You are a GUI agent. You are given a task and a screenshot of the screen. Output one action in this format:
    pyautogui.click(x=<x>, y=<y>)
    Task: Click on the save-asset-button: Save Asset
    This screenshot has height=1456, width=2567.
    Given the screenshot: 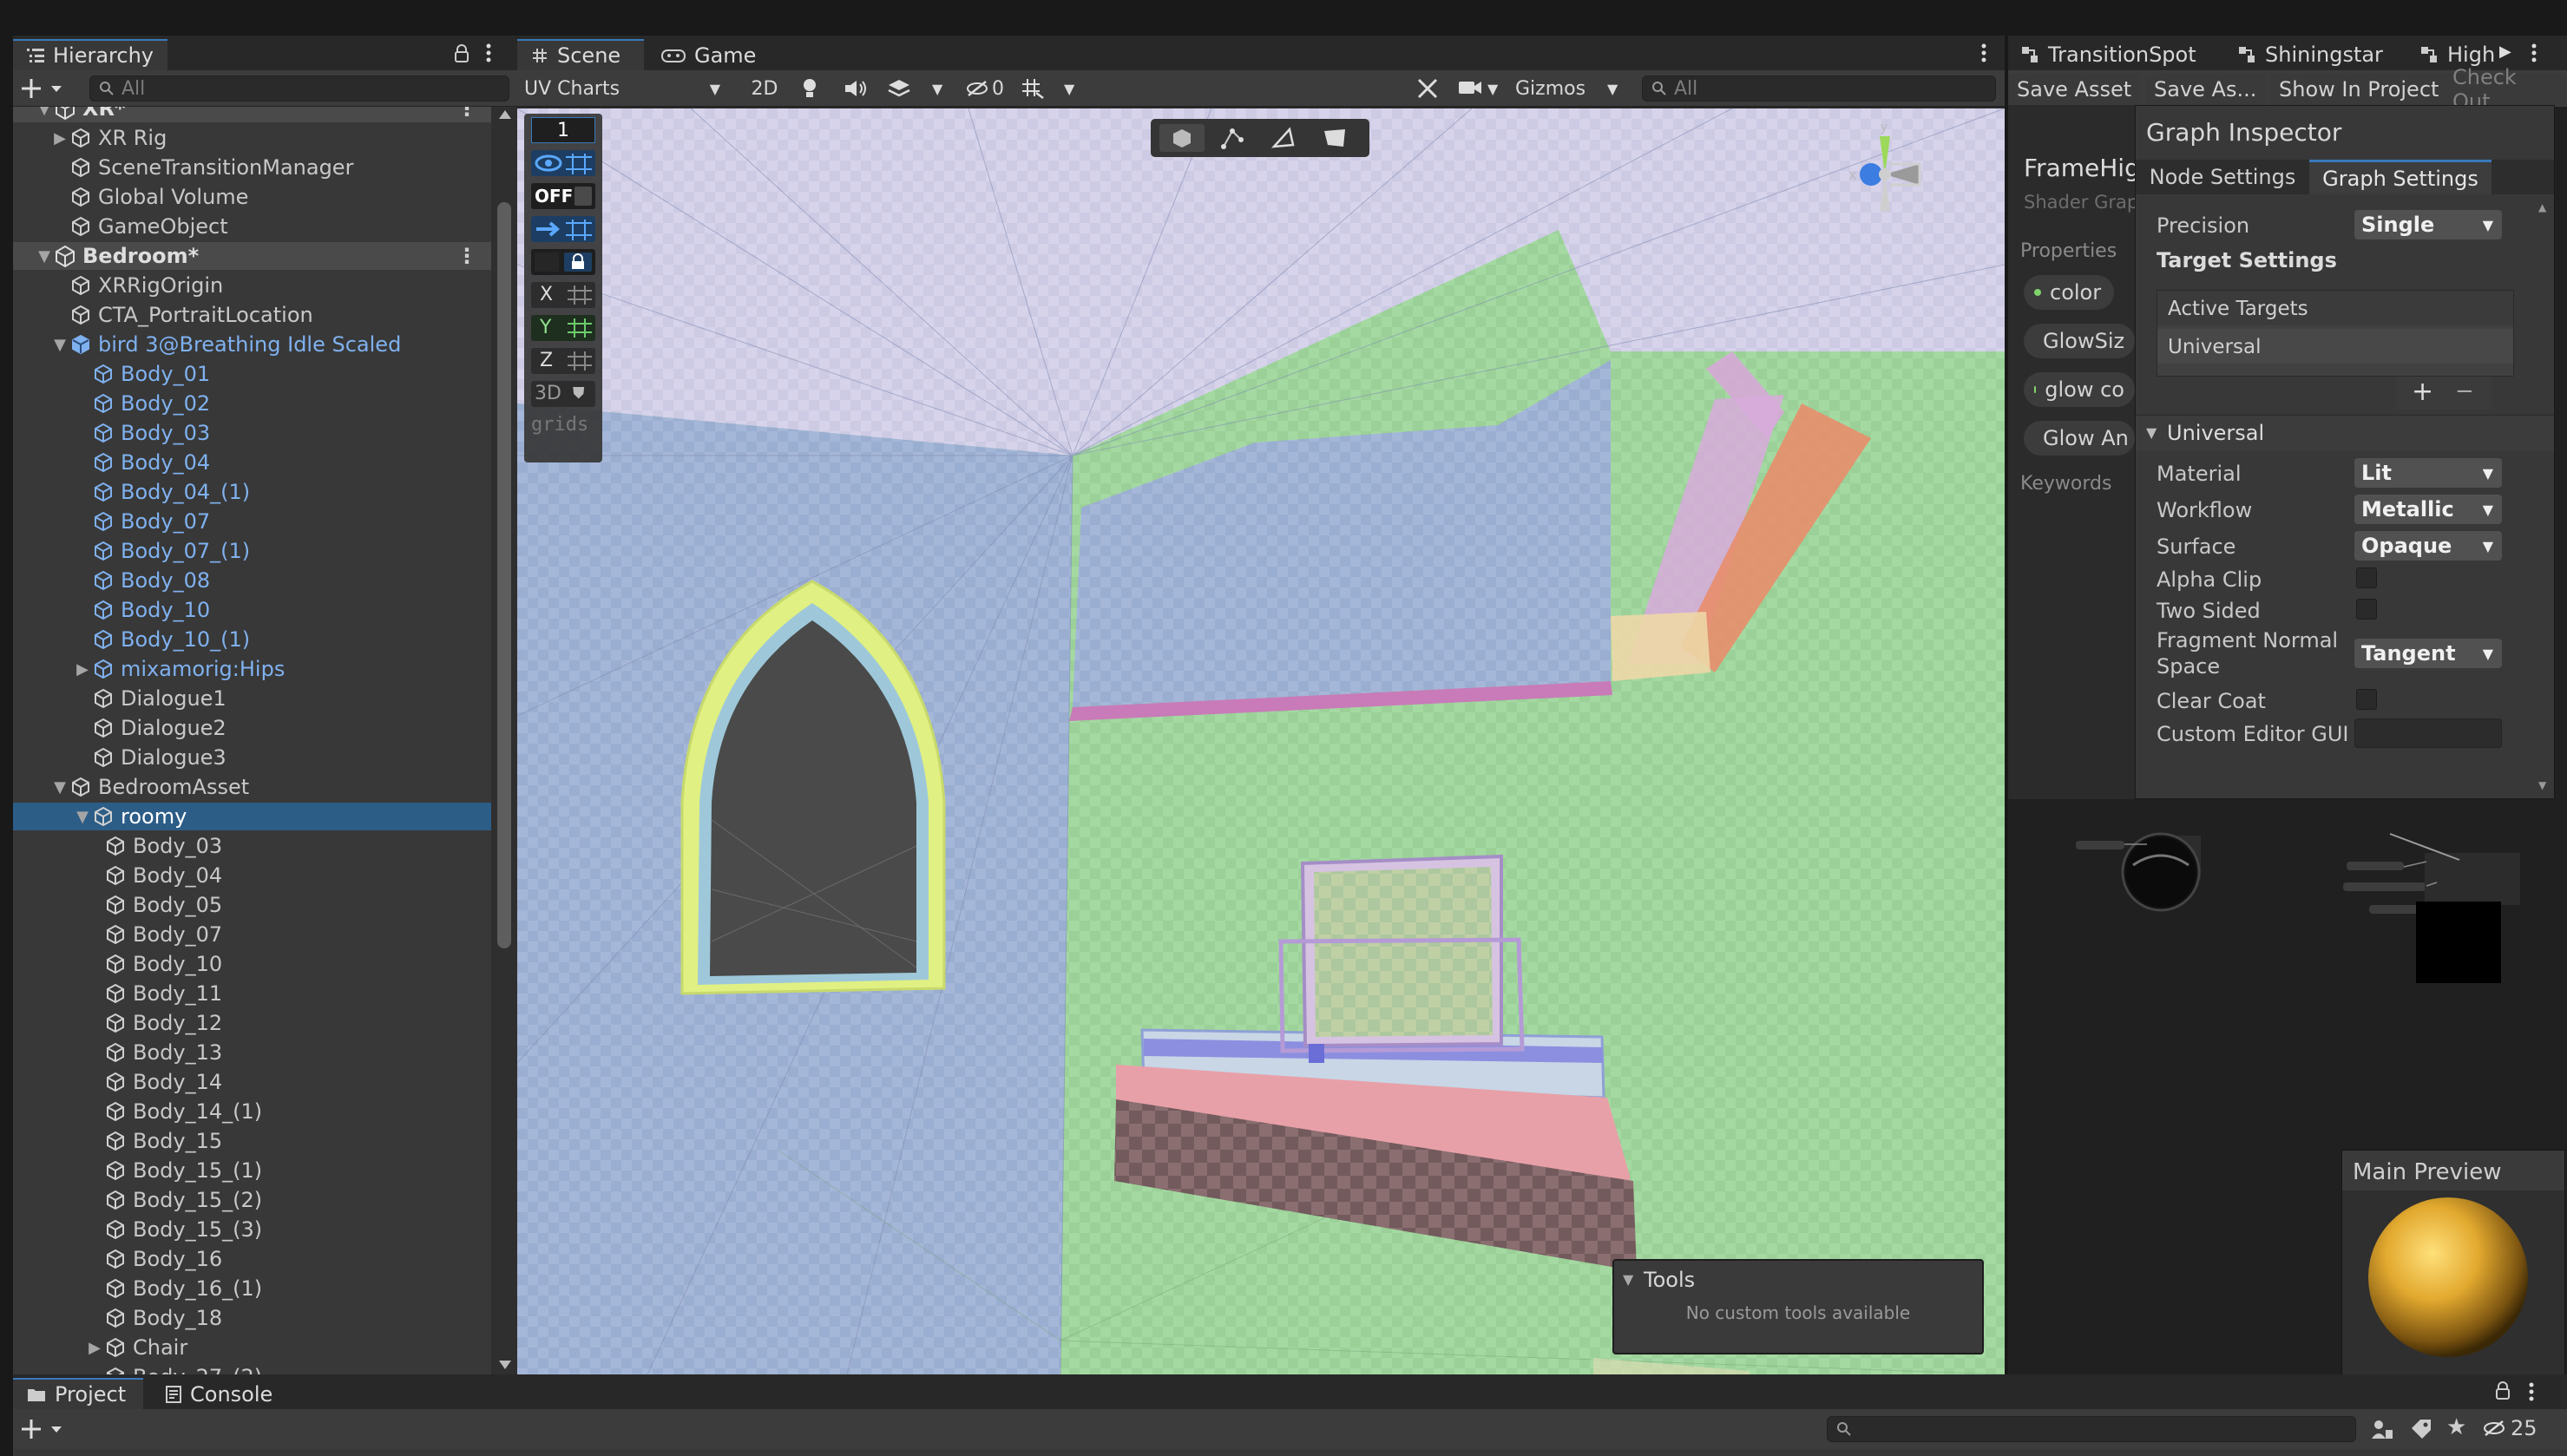 What is the action you would take?
    pyautogui.click(x=2074, y=89)
    